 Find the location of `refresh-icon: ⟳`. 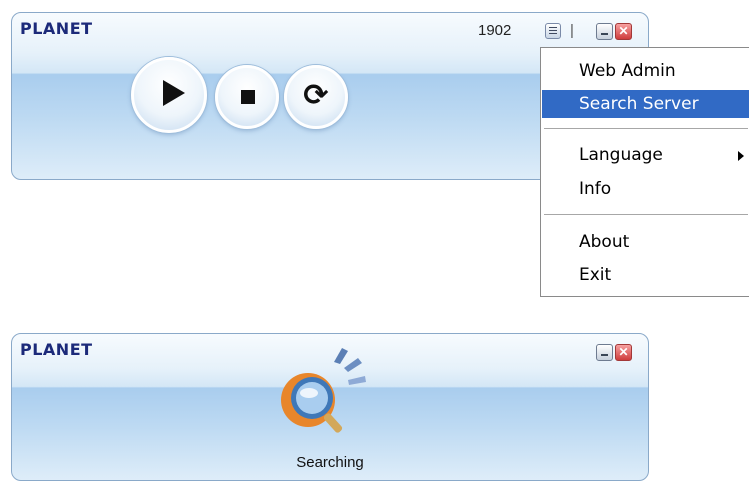

refresh-icon: ⟳ is located at coordinates (316, 95).